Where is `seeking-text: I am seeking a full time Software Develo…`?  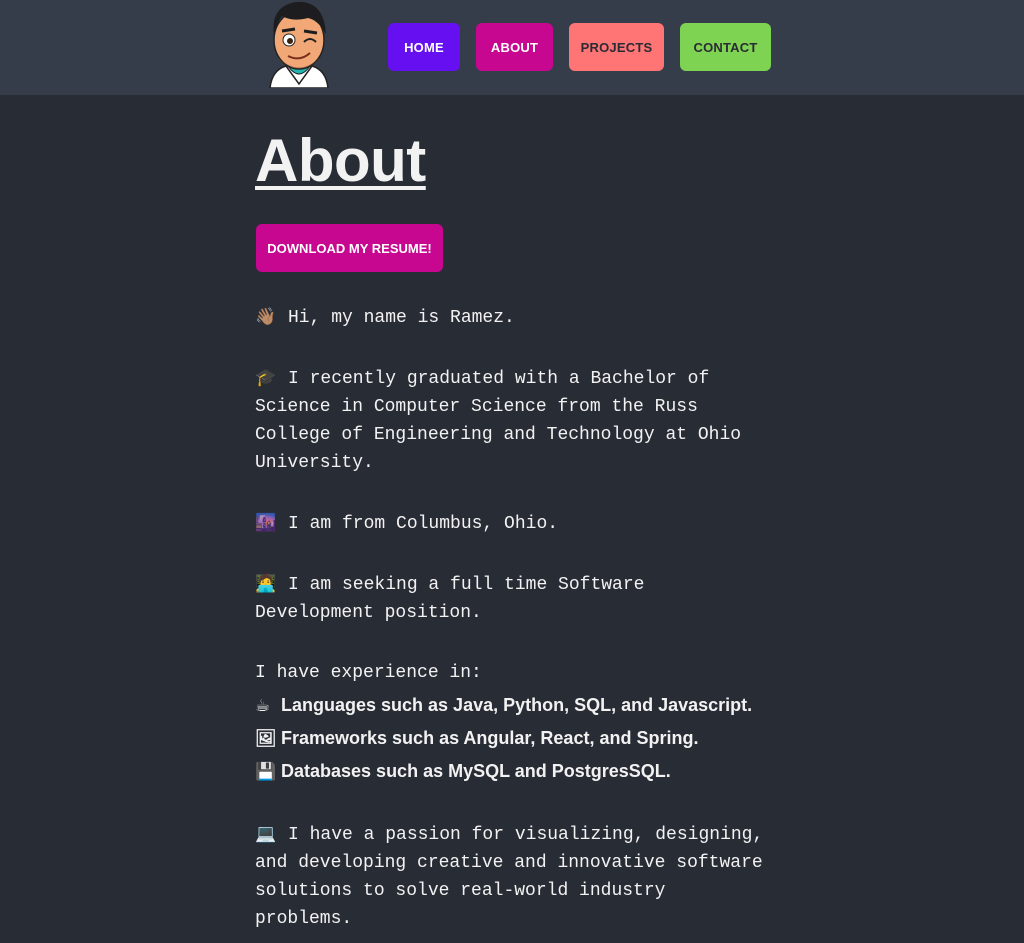
seeking-text: I am seeking a full time Software Develo… is located at coordinates (450, 599).